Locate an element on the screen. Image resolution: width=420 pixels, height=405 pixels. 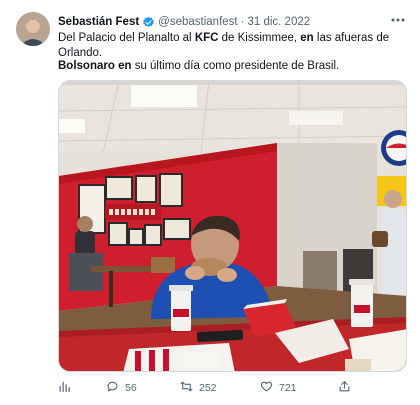
share-icon is located at coordinates (344, 388).